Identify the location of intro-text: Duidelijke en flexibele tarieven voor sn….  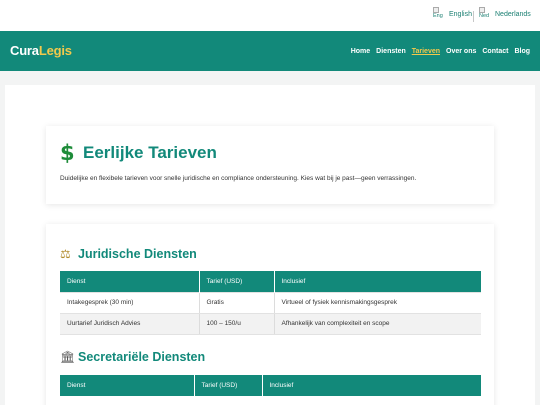
(238, 178).